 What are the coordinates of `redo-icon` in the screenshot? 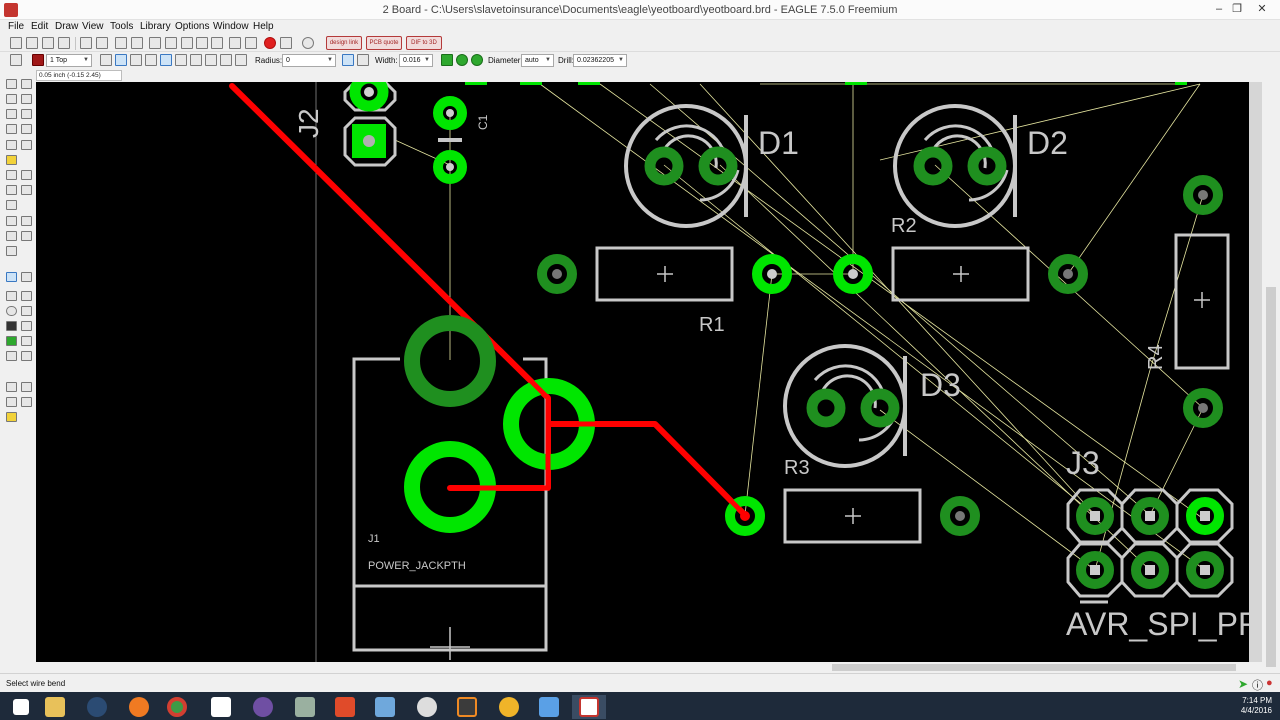 It's located at (251, 43).